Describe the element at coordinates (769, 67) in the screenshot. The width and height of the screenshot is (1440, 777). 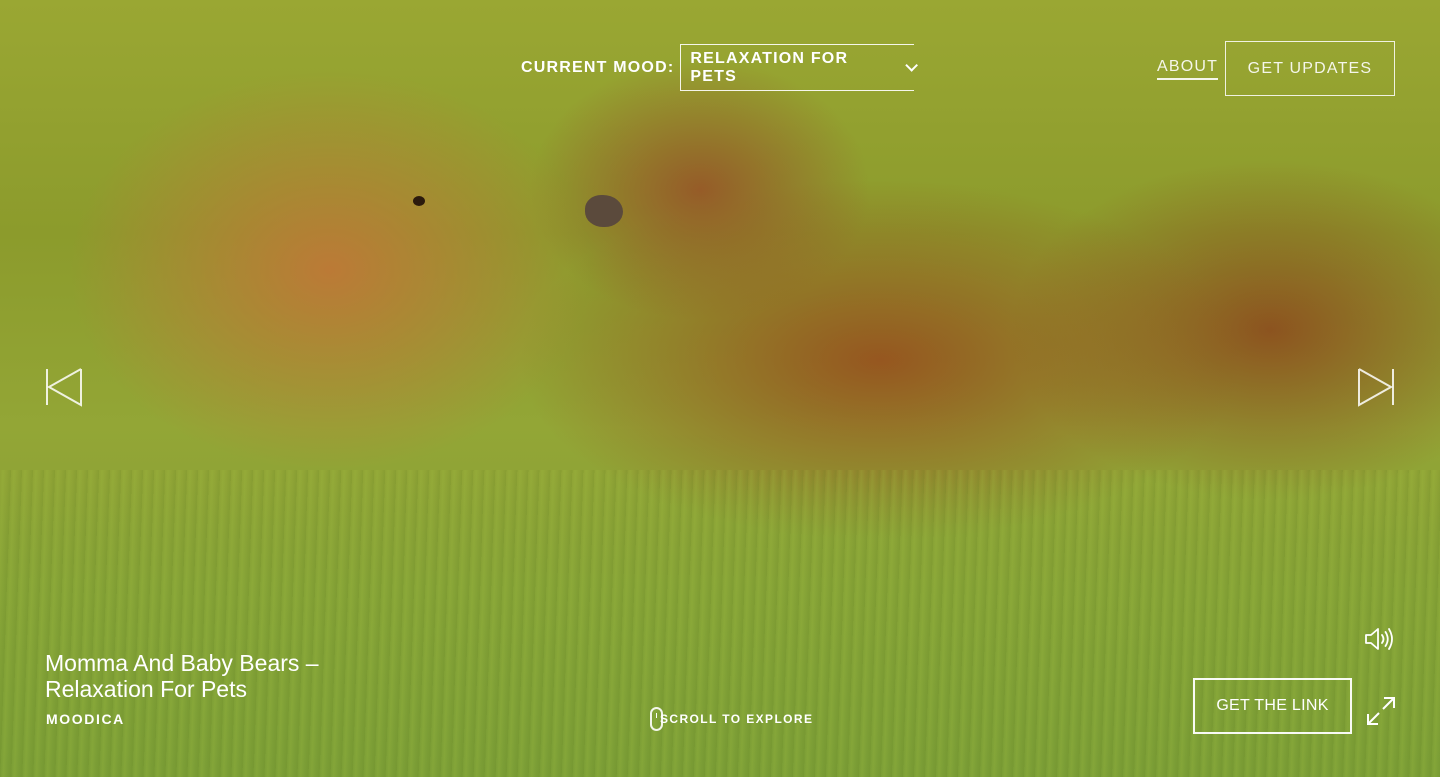
I see `mood-value: RELAXATION FOR PETS` at that location.